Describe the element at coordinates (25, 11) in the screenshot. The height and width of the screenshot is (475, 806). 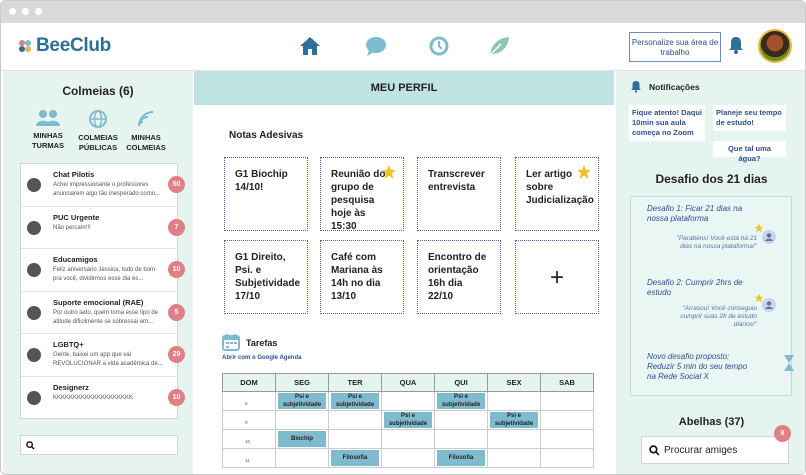
I see `window-minimize-dot` at that location.